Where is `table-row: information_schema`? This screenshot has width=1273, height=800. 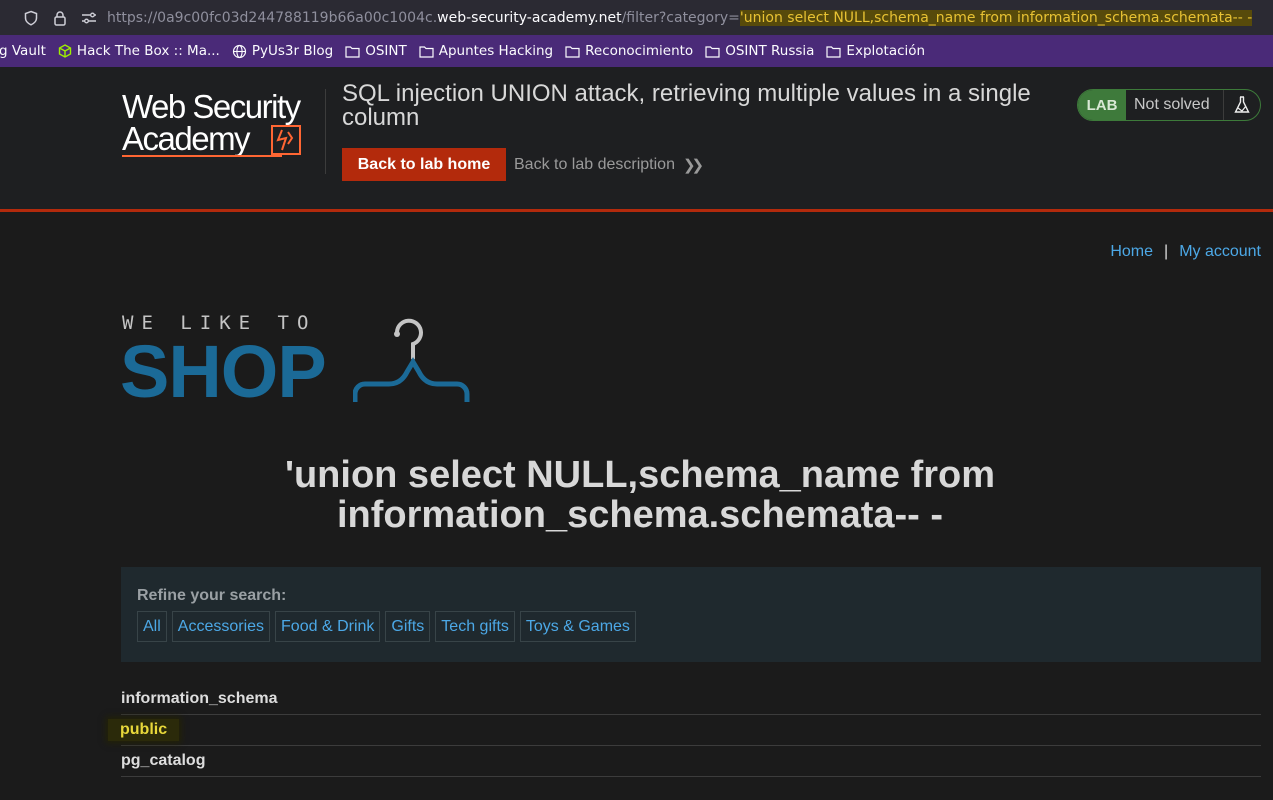
table-row: information_schema is located at coordinates (691, 699).